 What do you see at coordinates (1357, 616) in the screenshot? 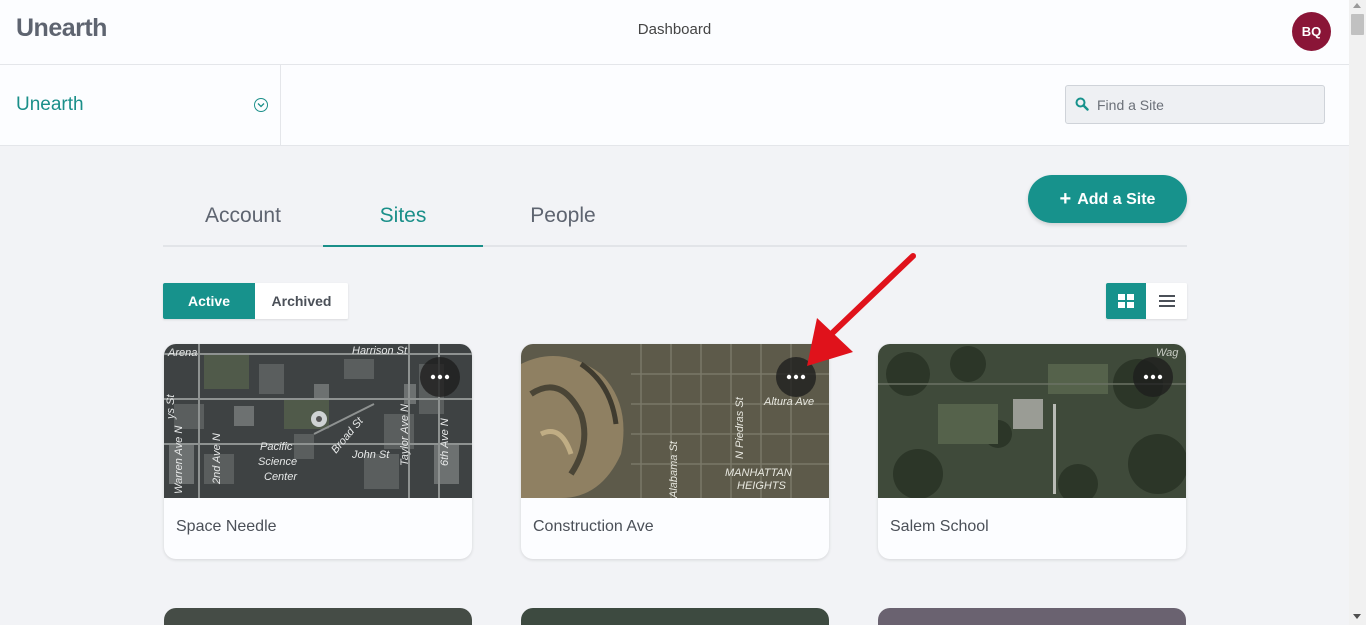
I see `scroll-down-arrow-icon` at bounding box center [1357, 616].